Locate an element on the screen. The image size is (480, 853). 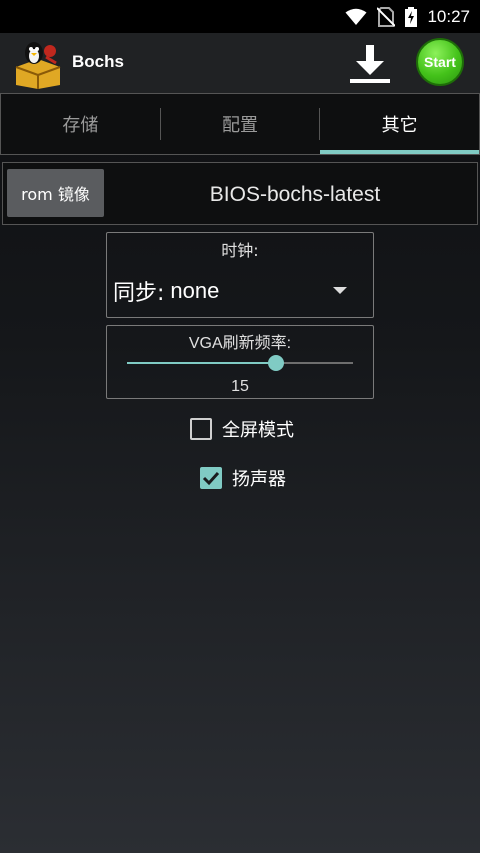
tab-other: 其它 is located at coordinates (399, 124).